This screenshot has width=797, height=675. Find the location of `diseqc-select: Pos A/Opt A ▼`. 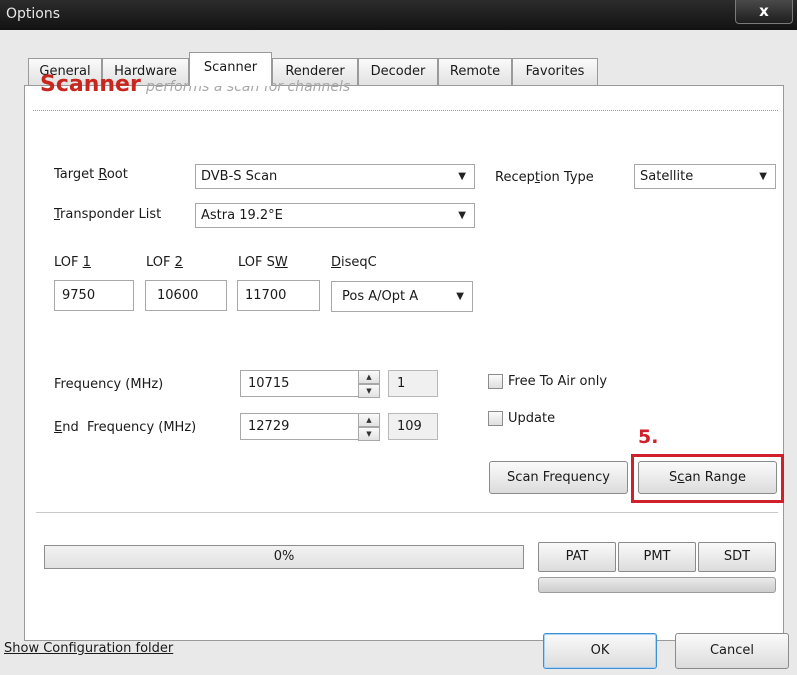

diseqc-select: Pos A/Opt A ▼ is located at coordinates (402, 296).